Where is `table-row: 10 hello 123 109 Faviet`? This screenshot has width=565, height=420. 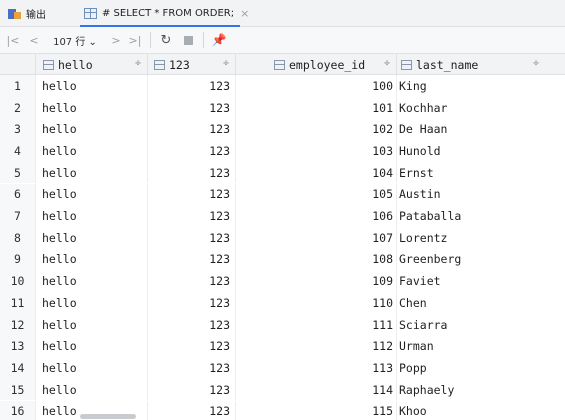 table-row: 10 hello 123 109 Faviet is located at coordinates (282, 281).